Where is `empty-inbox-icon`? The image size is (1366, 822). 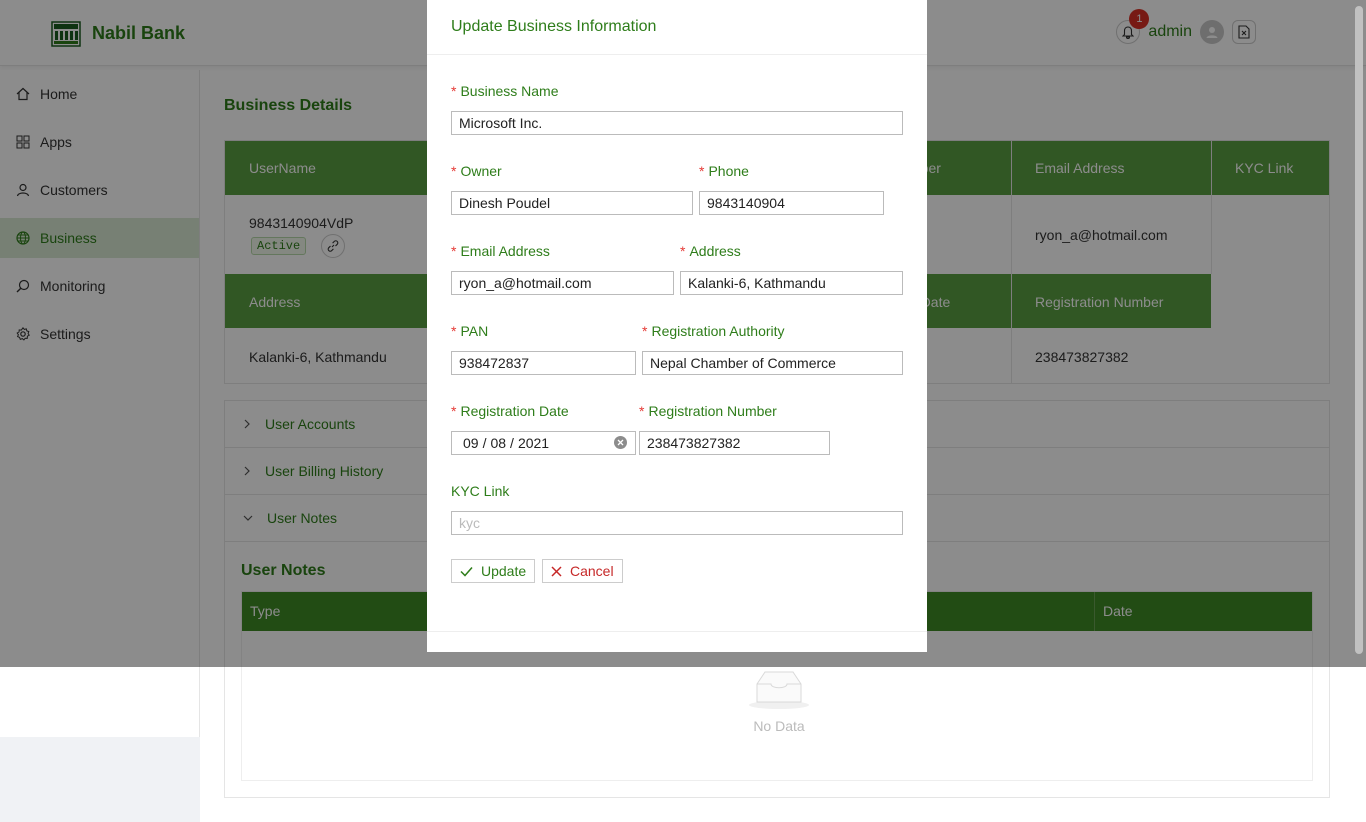 empty-inbox-icon is located at coordinates (779, 690).